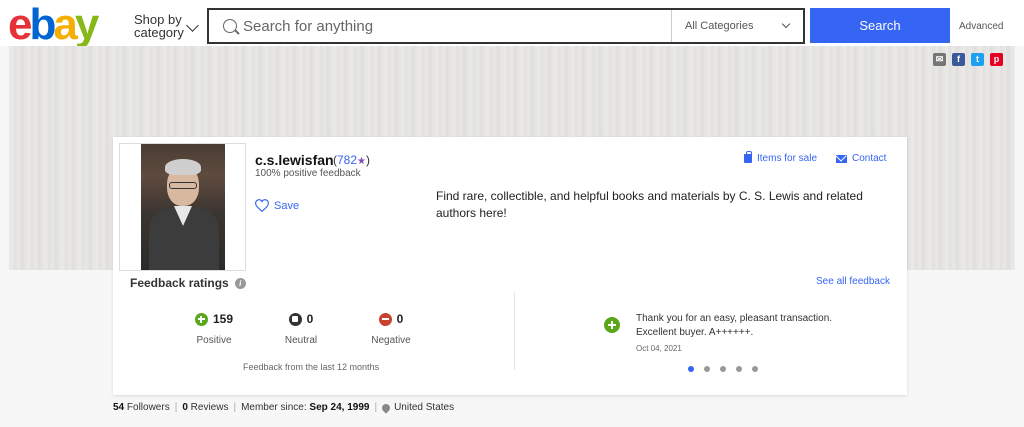  What do you see at coordinates (210, 407) in the screenshot?
I see `reviews-label: Reviews` at bounding box center [210, 407].